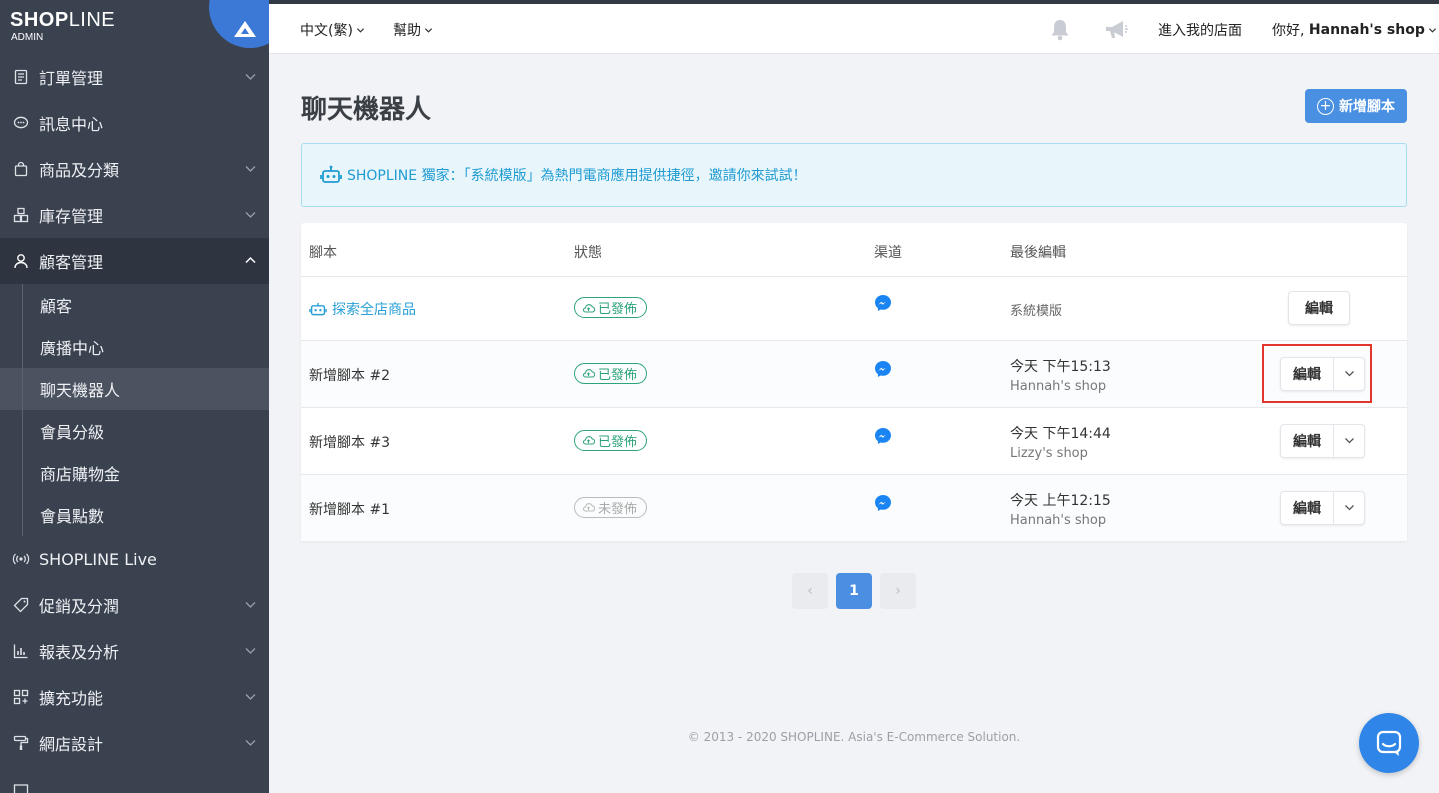 Image resolution: width=1439 pixels, height=793 pixels. Describe the element at coordinates (1060, 30) in the screenshot. I see `bell-icon` at that location.